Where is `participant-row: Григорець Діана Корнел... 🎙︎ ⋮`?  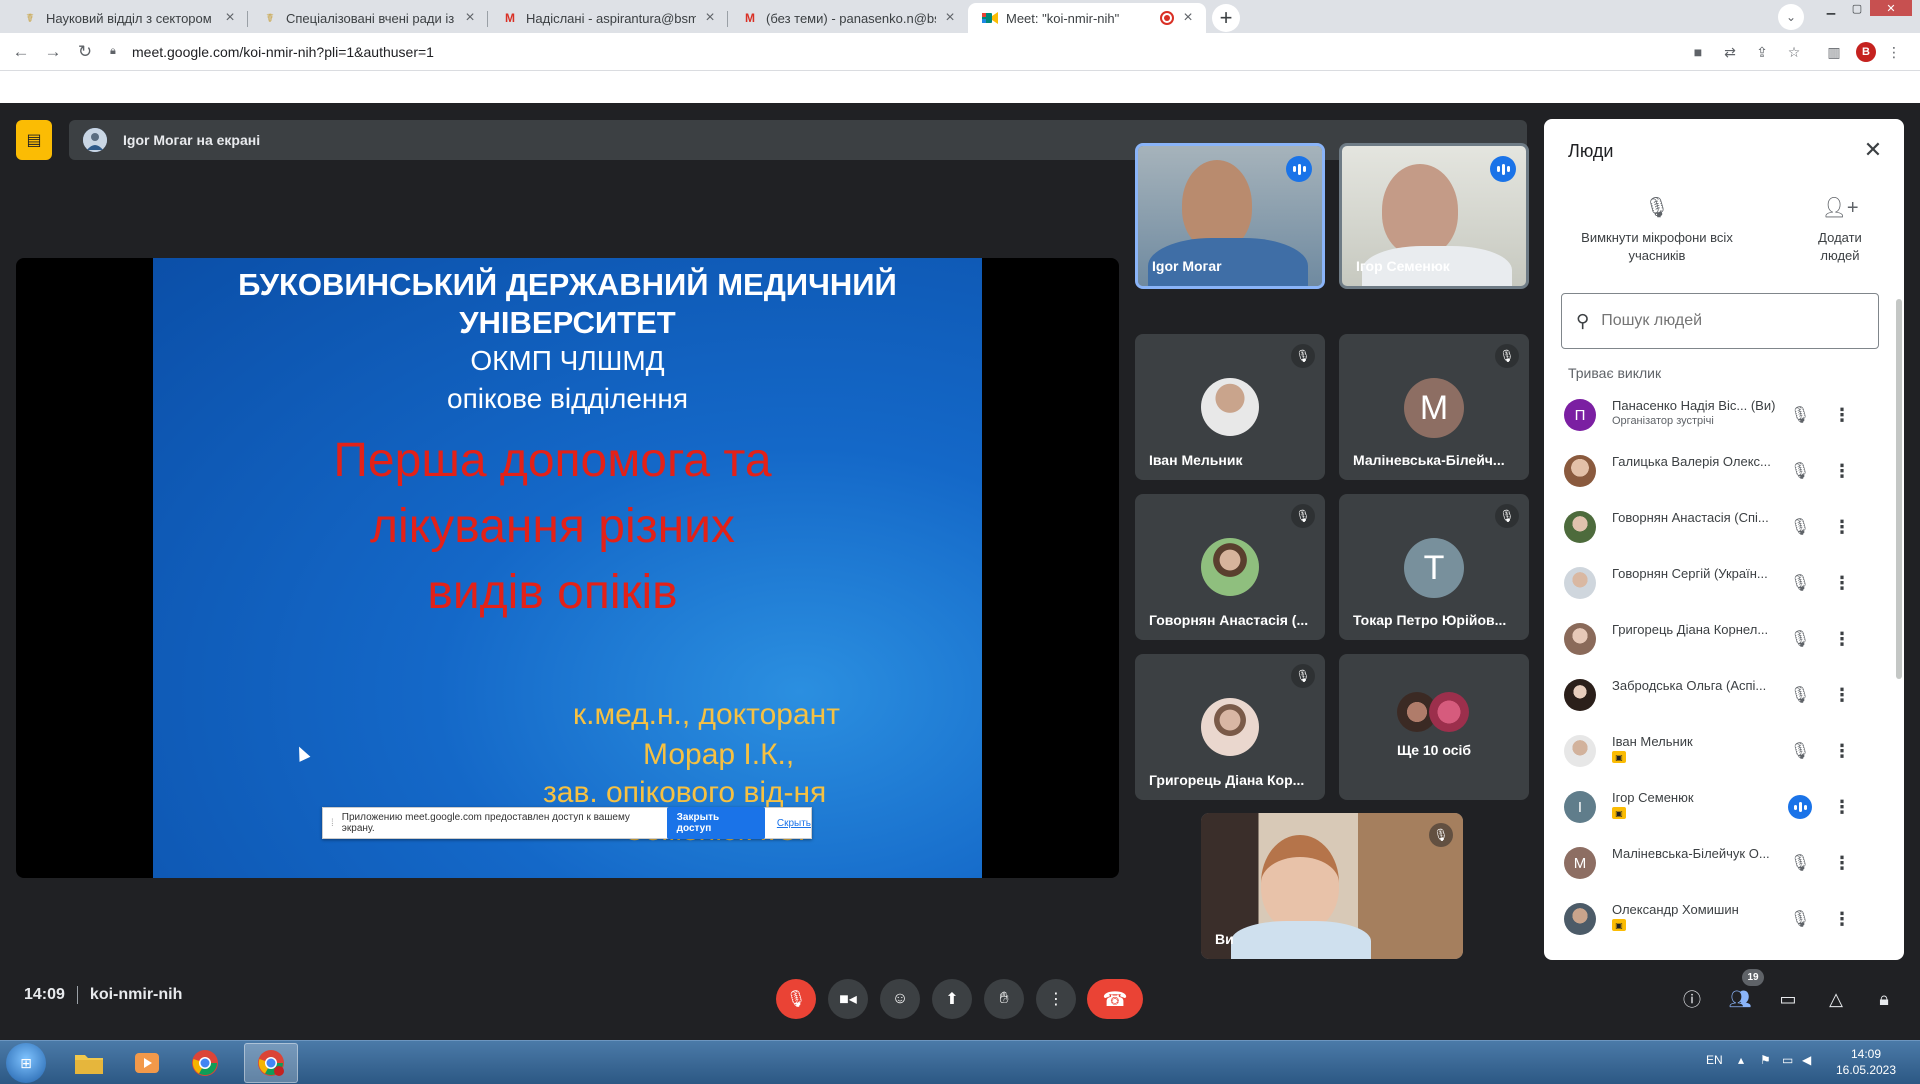
participant-row: Григорець Діана Корнел... 🎙︎ ⋮ is located at coordinates (1720, 639).